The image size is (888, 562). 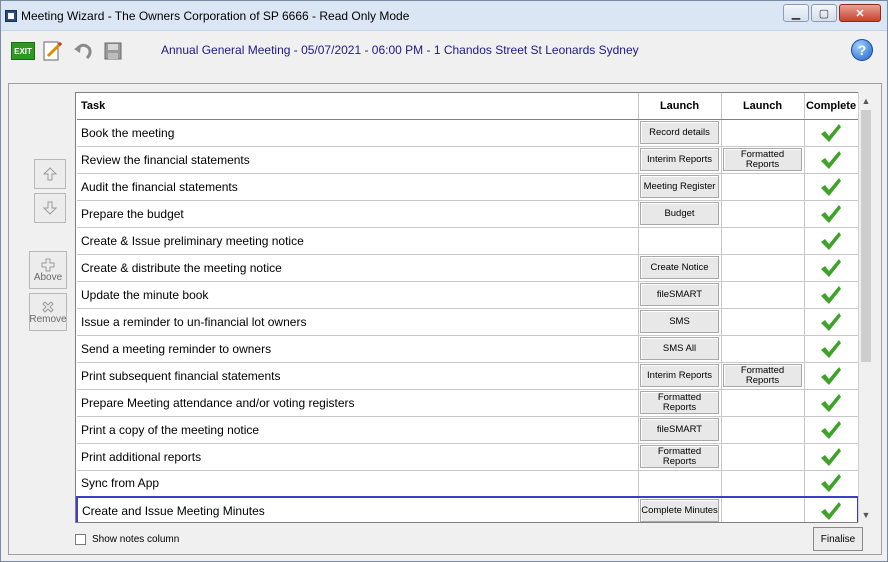 What do you see at coordinates (679, 348) in the screenshot?
I see `launch-button: SMS All` at bounding box center [679, 348].